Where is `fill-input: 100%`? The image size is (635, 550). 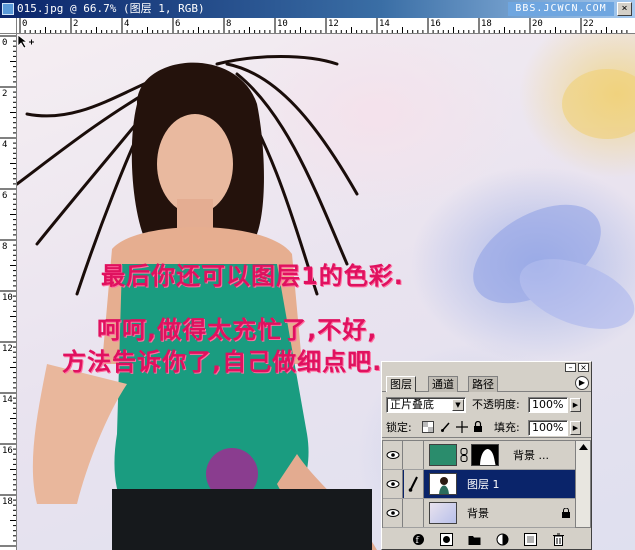
fill-input: 100% is located at coordinates (548, 428).